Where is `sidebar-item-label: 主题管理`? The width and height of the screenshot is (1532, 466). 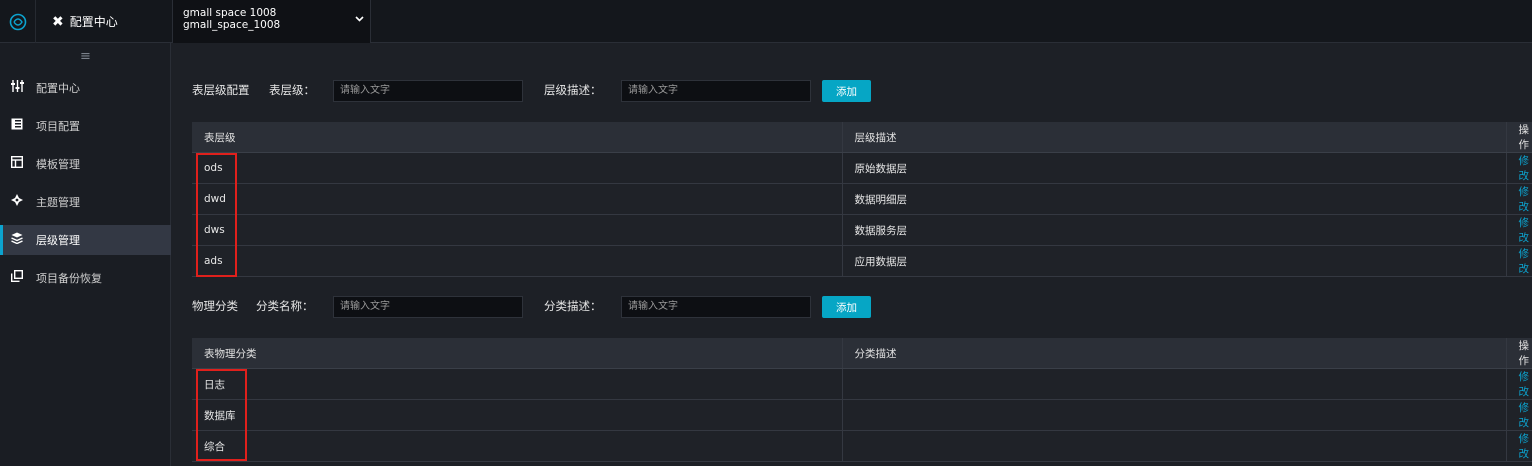 sidebar-item-label: 主题管理 is located at coordinates (58, 202).